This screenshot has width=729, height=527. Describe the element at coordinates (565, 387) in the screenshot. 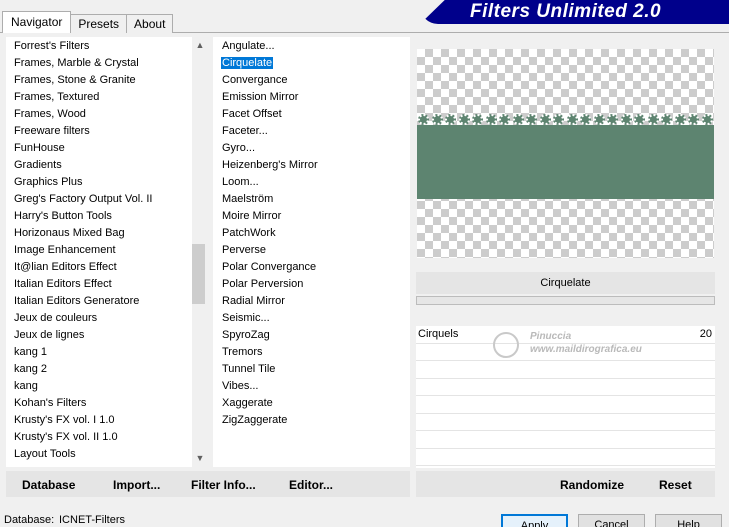

I see `param-row-empty` at that location.